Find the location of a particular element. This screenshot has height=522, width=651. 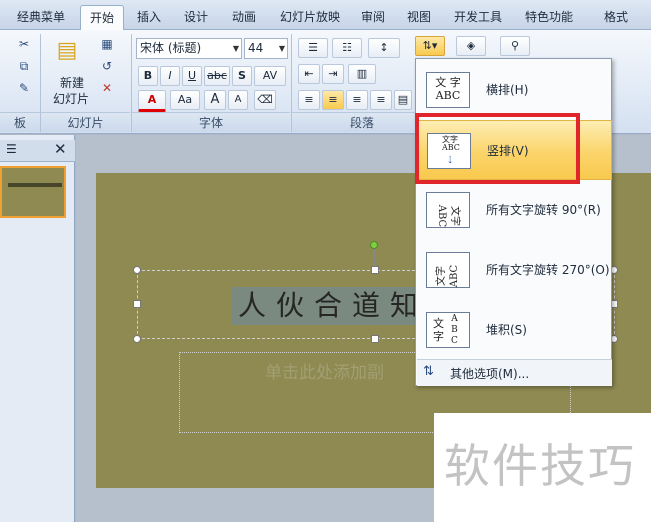

close-icon: ✕ is located at coordinates (60, 149).